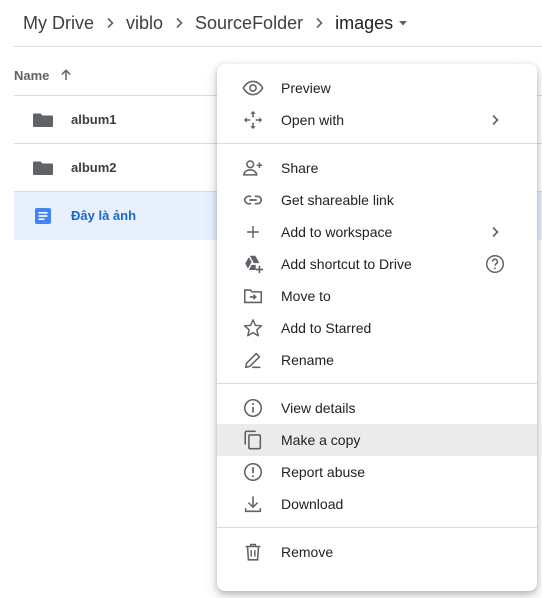 This screenshot has height=598, width=542. What do you see at coordinates (377, 552) in the screenshot?
I see `menu-item-remove: Remove` at bounding box center [377, 552].